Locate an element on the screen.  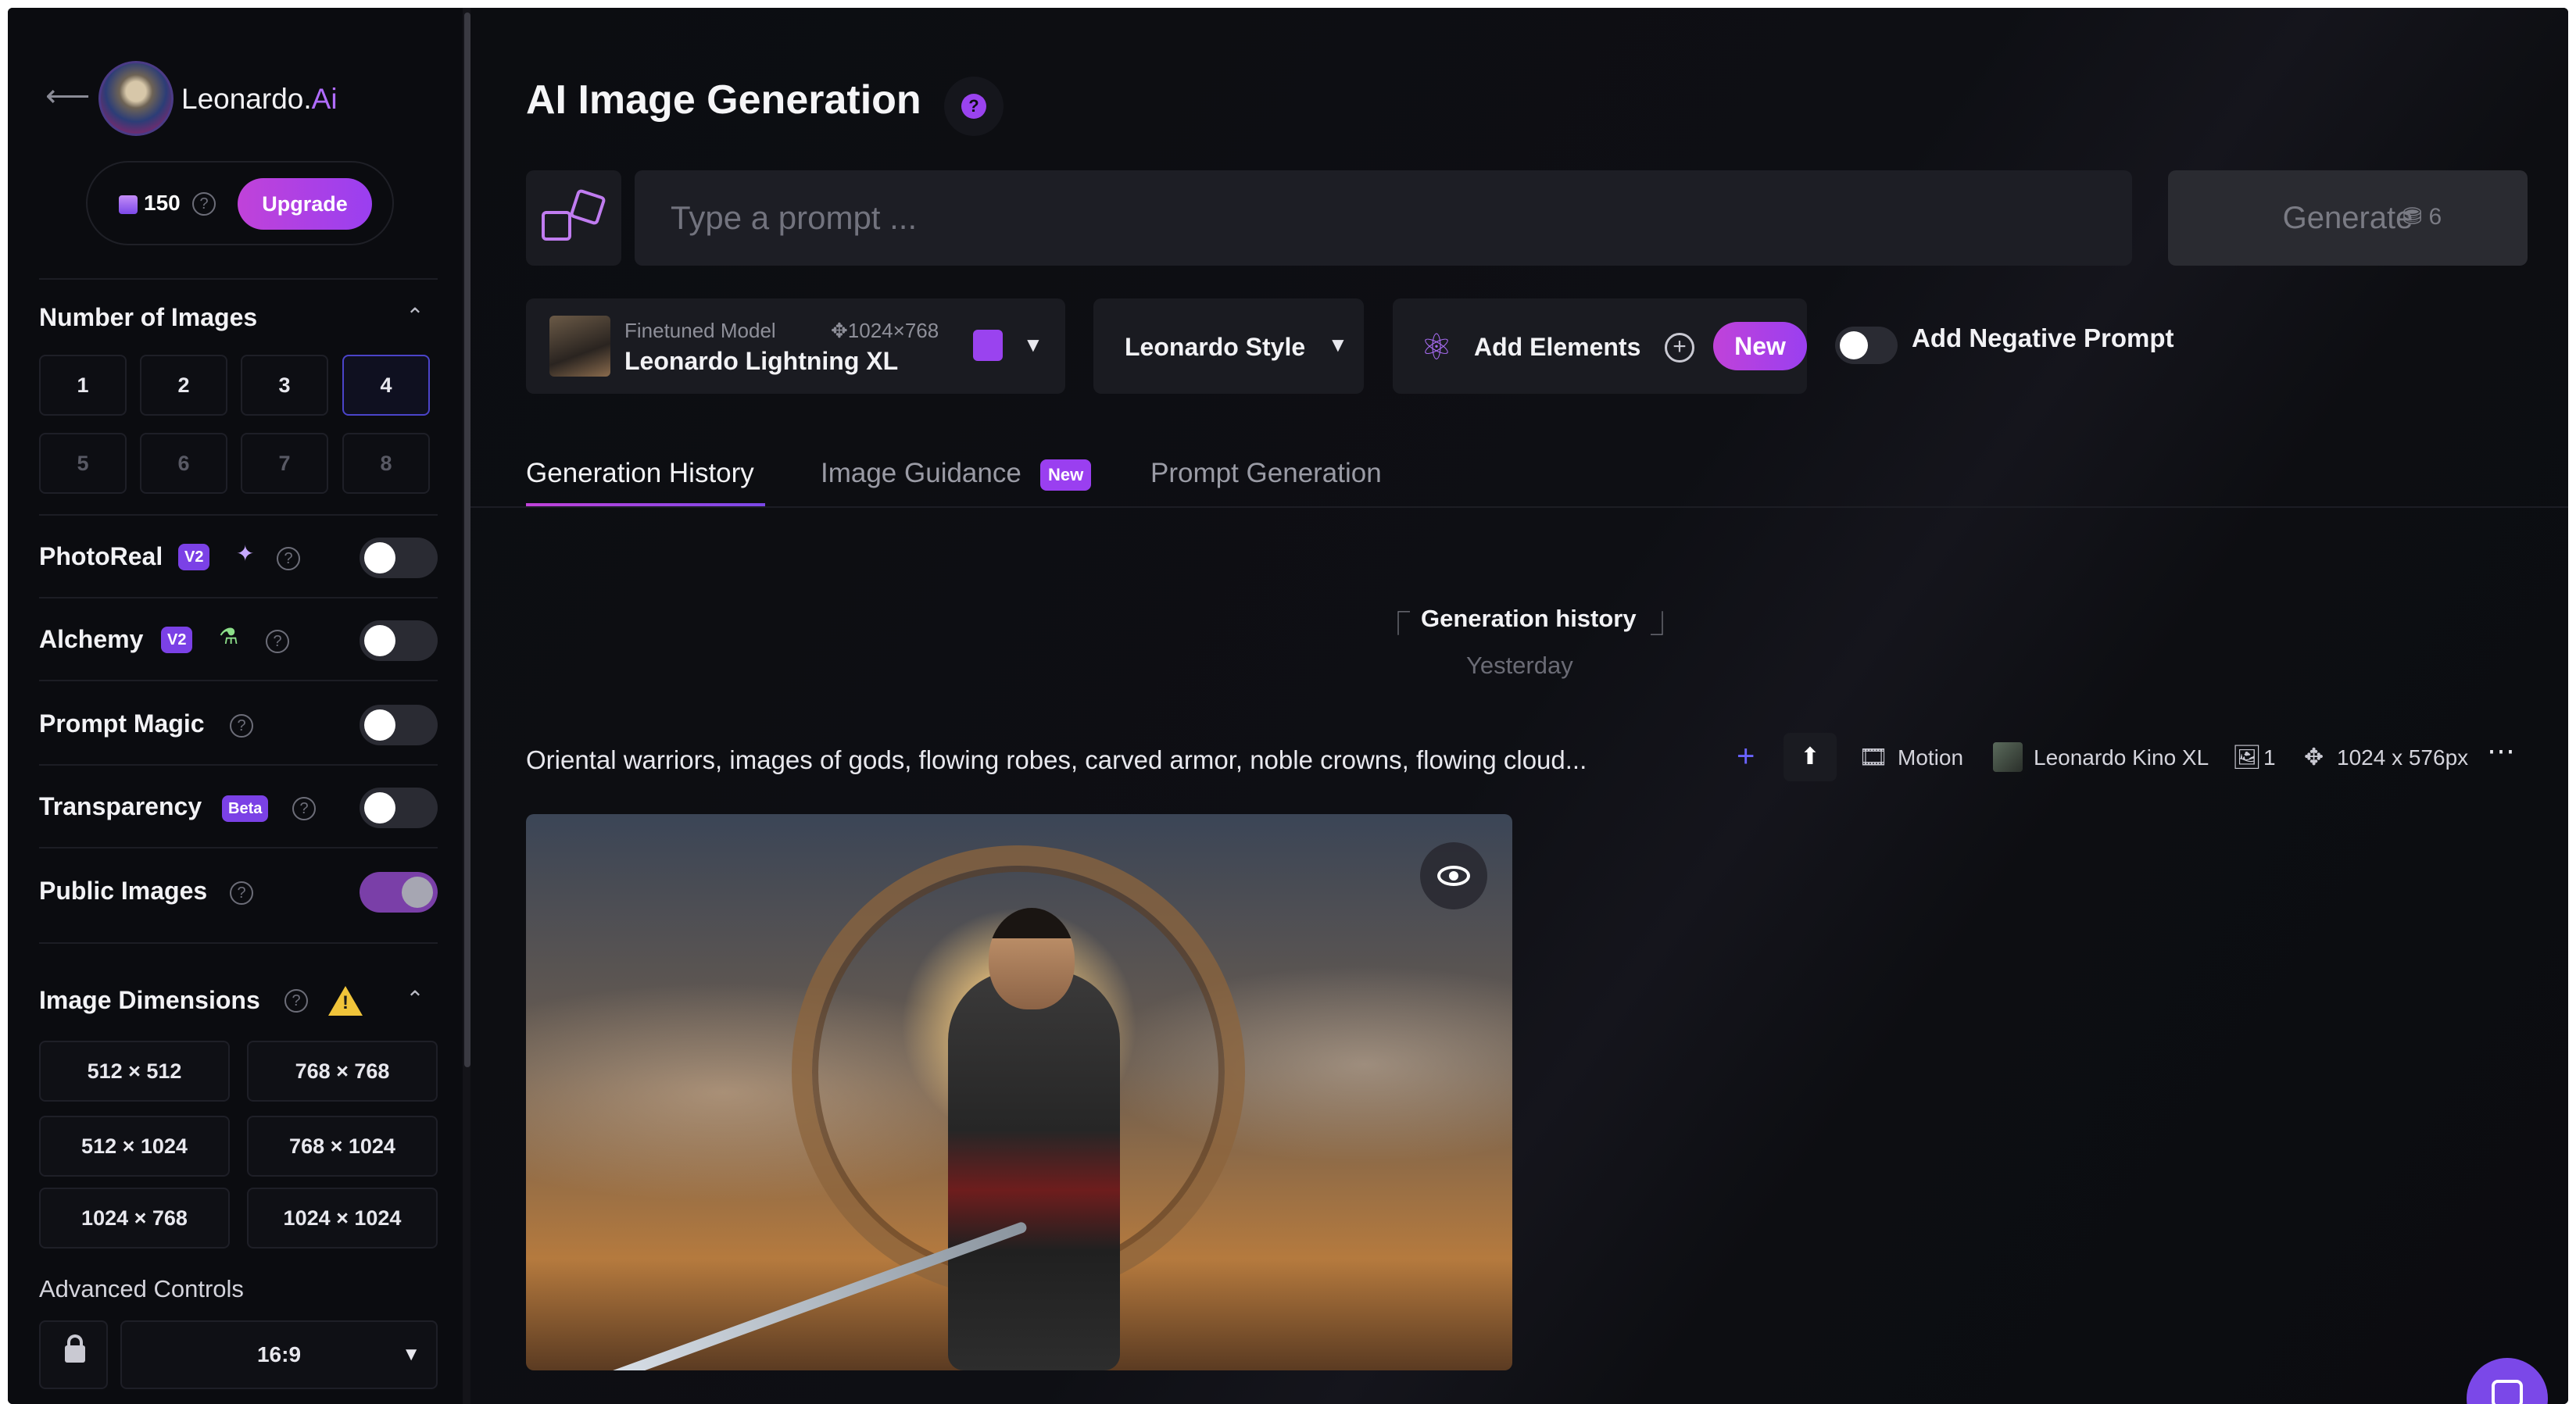
help-button: ? is located at coordinates (974, 106).